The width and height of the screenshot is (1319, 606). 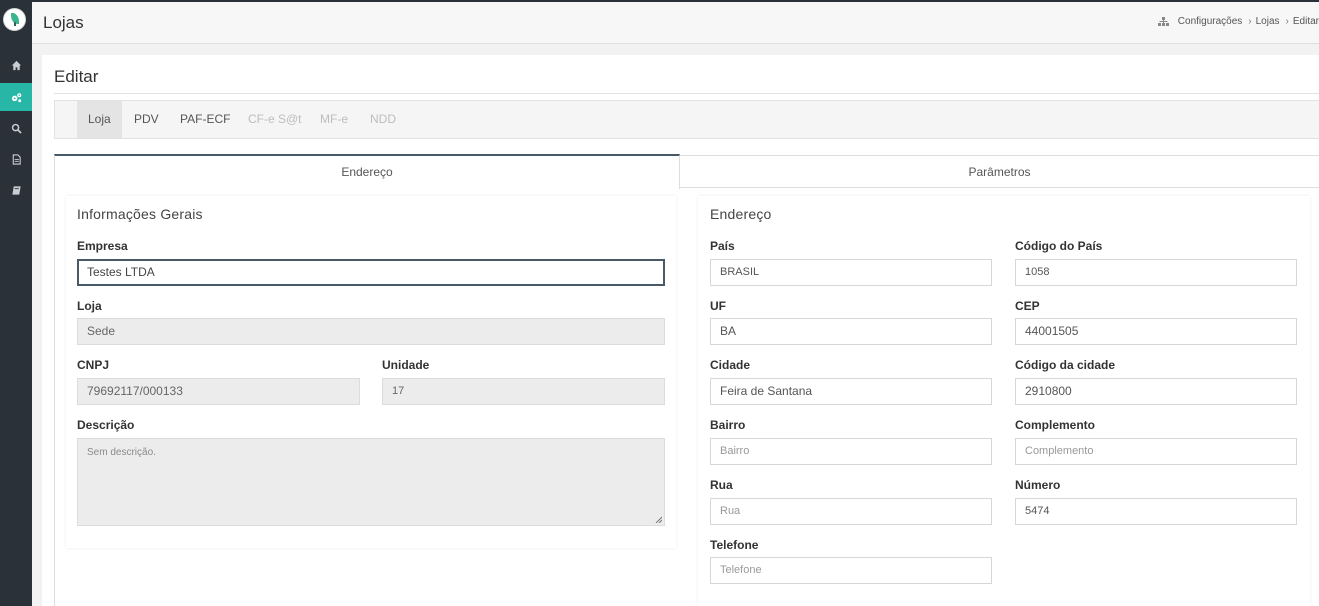 I want to click on descricao-textarea: Sem descrição., so click(x=371, y=482).